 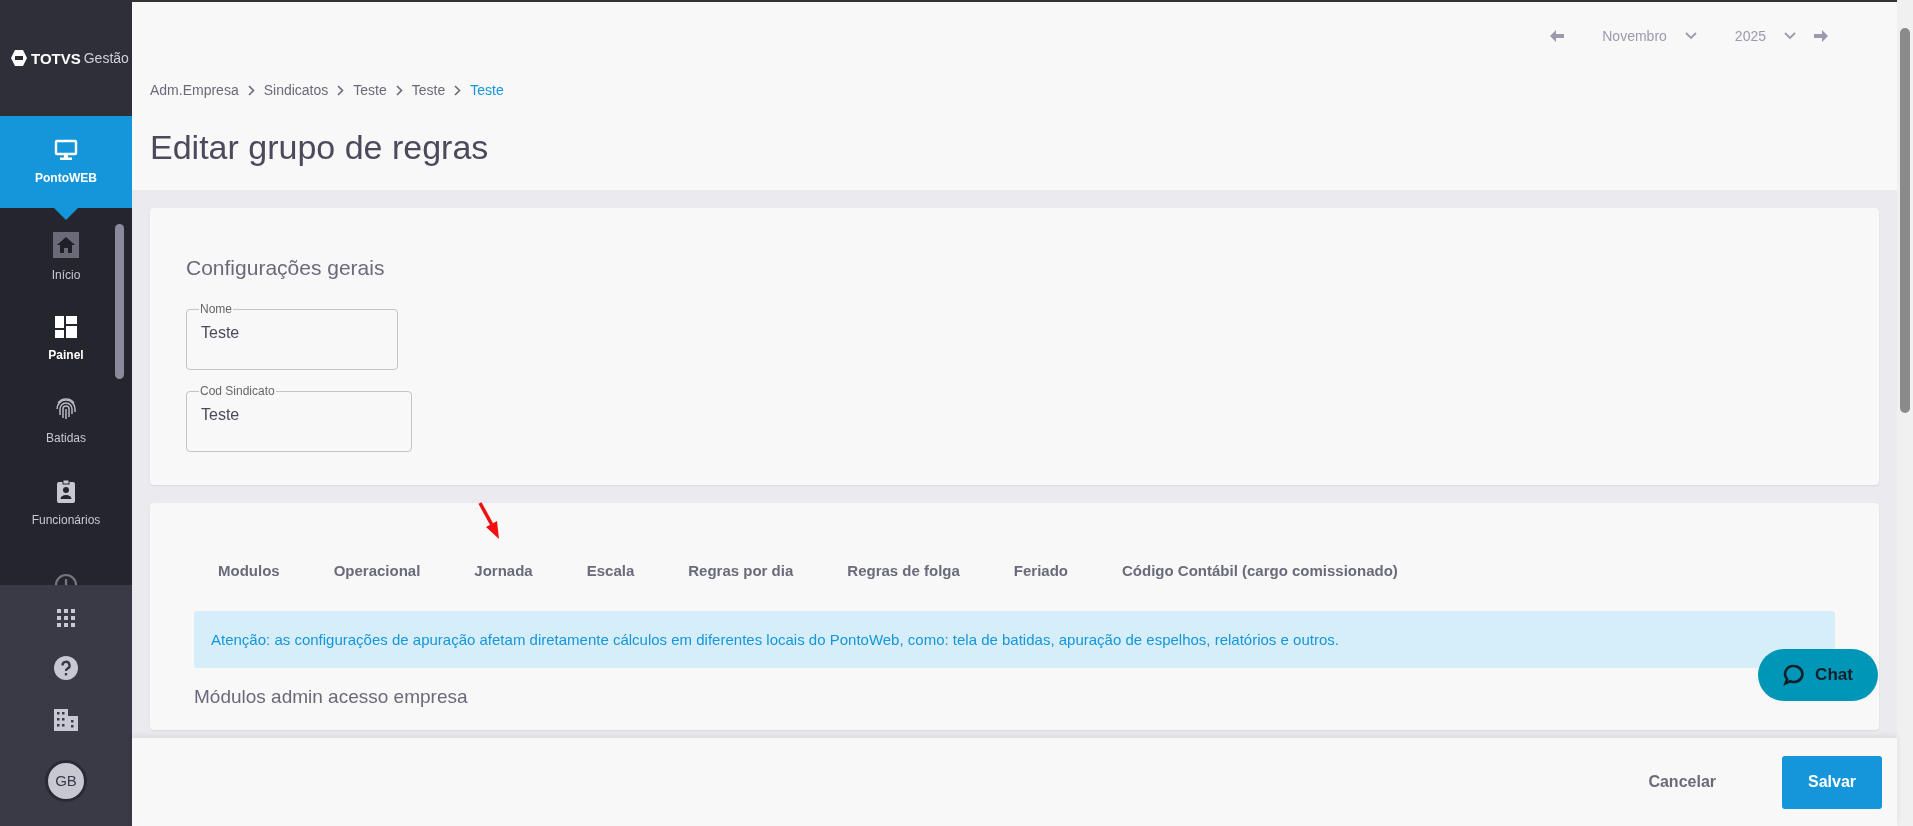 I want to click on logo-icon, so click(x=19, y=58).